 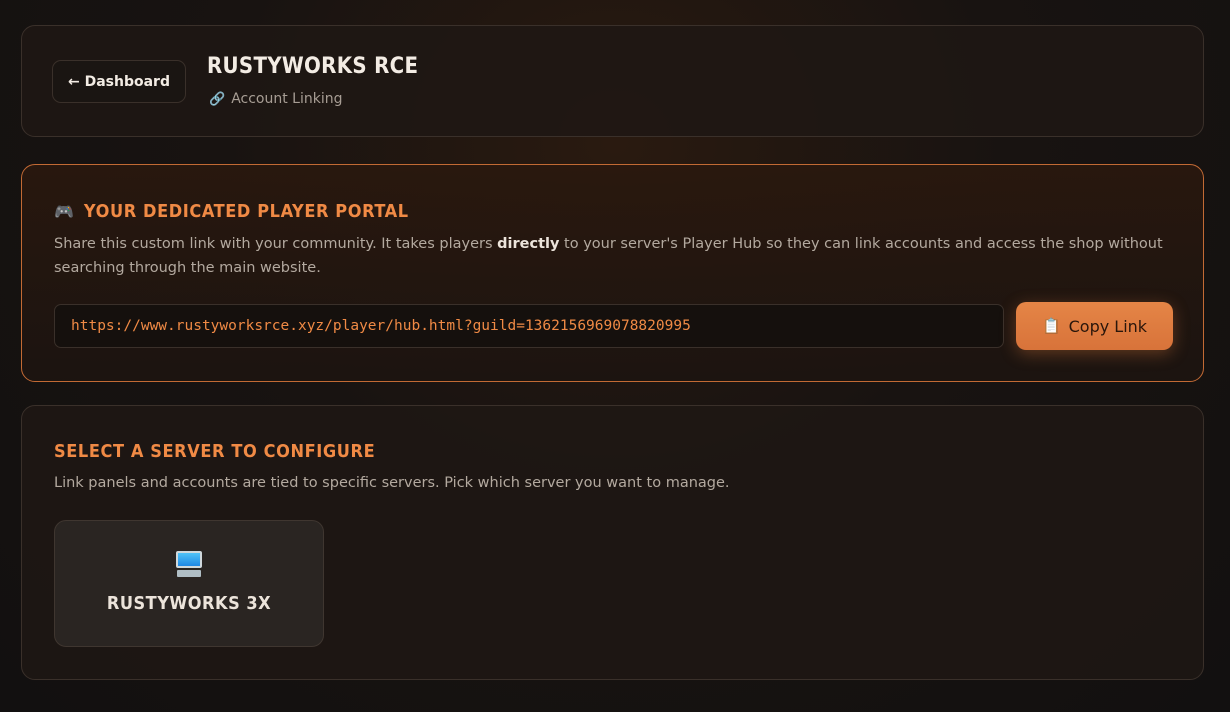 What do you see at coordinates (64, 211) in the screenshot?
I see `gamepad-icon: 🎮` at bounding box center [64, 211].